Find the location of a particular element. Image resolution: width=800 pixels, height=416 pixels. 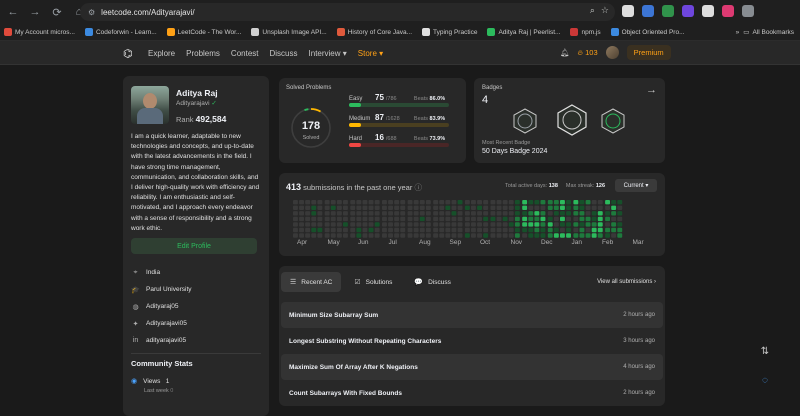

leetcode-logo-icon: ⌬ is located at coordinates (128, 53).